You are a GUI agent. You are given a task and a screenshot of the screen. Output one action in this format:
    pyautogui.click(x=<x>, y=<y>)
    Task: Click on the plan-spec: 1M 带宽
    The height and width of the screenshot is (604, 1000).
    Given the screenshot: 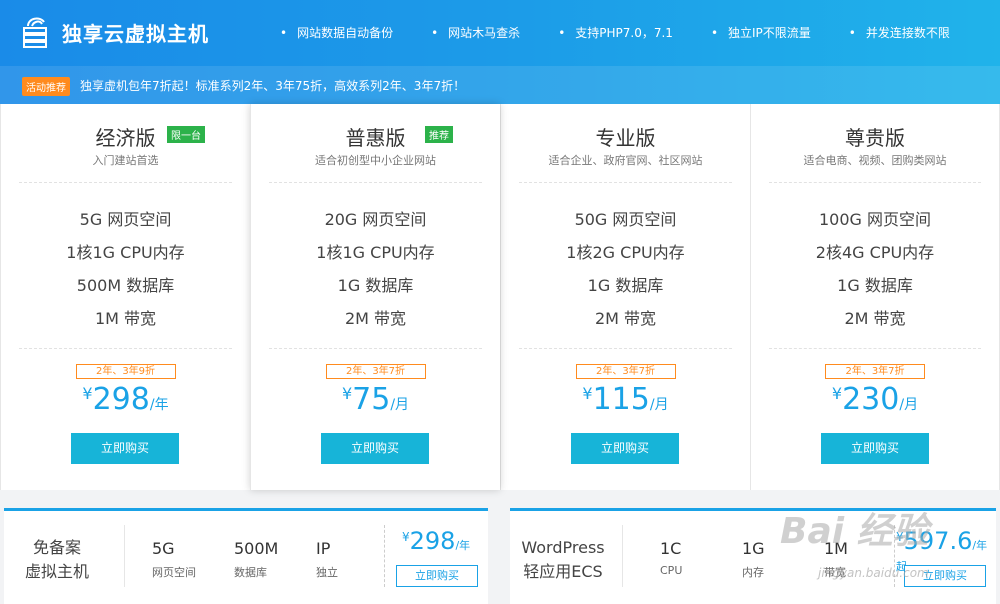 What is the action you would take?
    pyautogui.click(x=125, y=318)
    